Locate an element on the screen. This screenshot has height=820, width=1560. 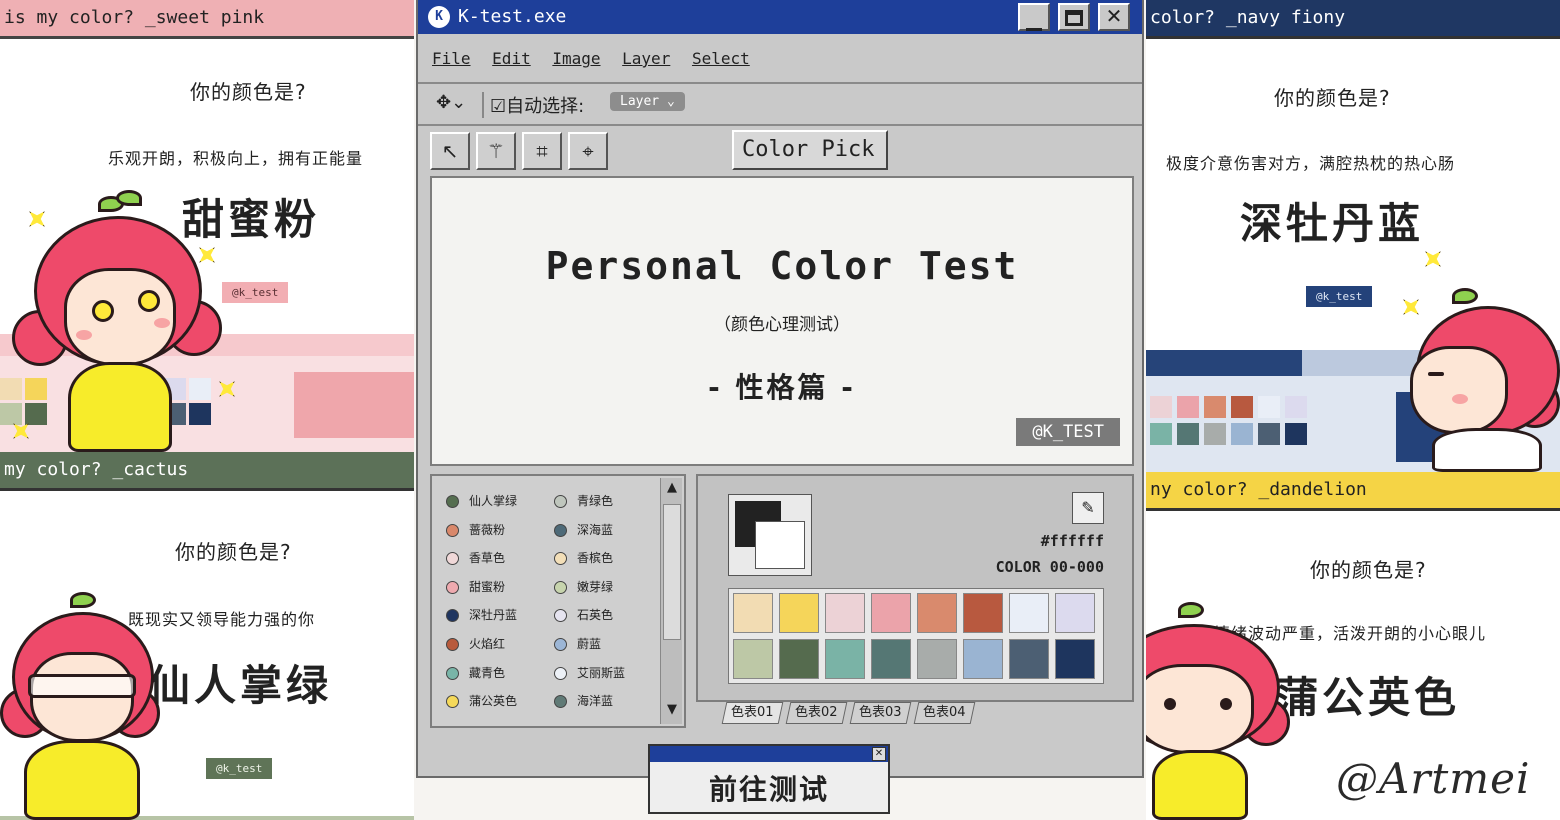
color-list-label: 深牡丹蓝 is located at coordinates (493, 615).